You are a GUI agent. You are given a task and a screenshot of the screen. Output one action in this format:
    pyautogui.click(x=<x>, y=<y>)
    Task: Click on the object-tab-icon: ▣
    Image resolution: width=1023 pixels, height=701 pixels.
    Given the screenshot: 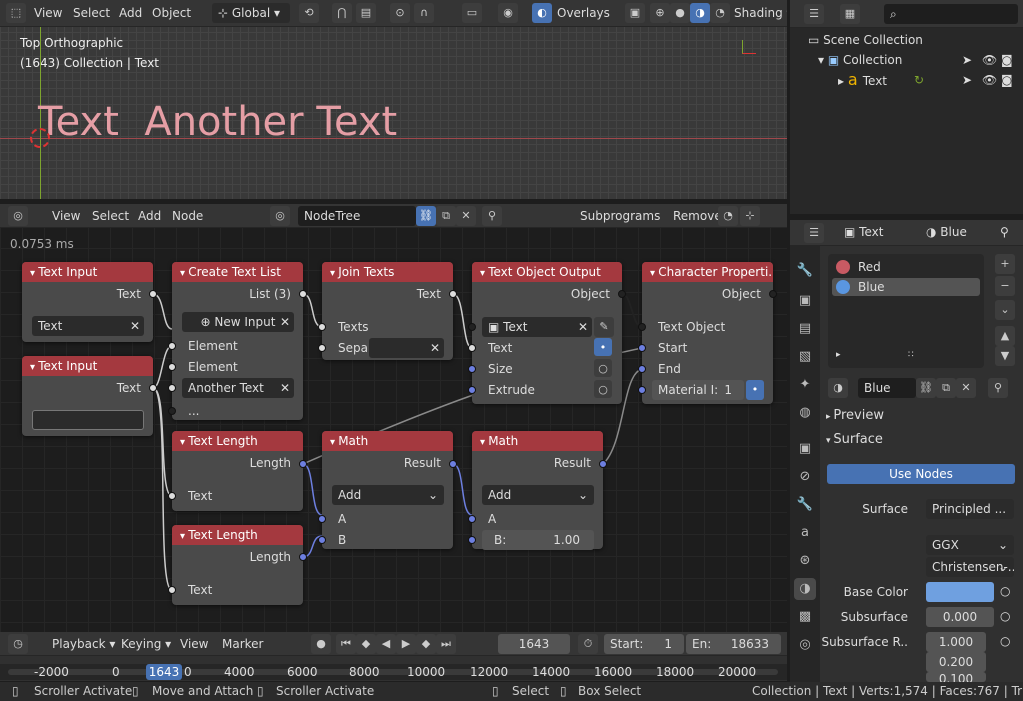 What is the action you would take?
    pyautogui.click(x=805, y=449)
    